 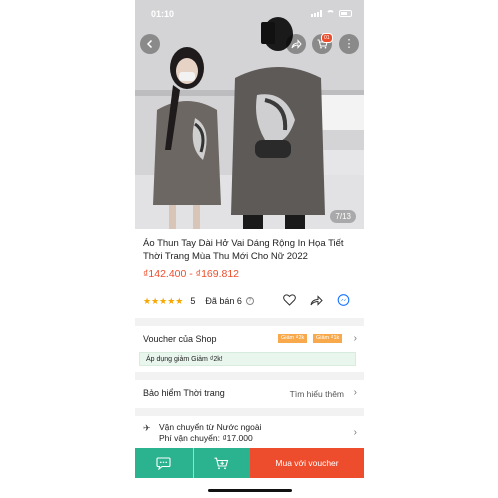 I want to click on wifi-icon, so click(x=330, y=13).